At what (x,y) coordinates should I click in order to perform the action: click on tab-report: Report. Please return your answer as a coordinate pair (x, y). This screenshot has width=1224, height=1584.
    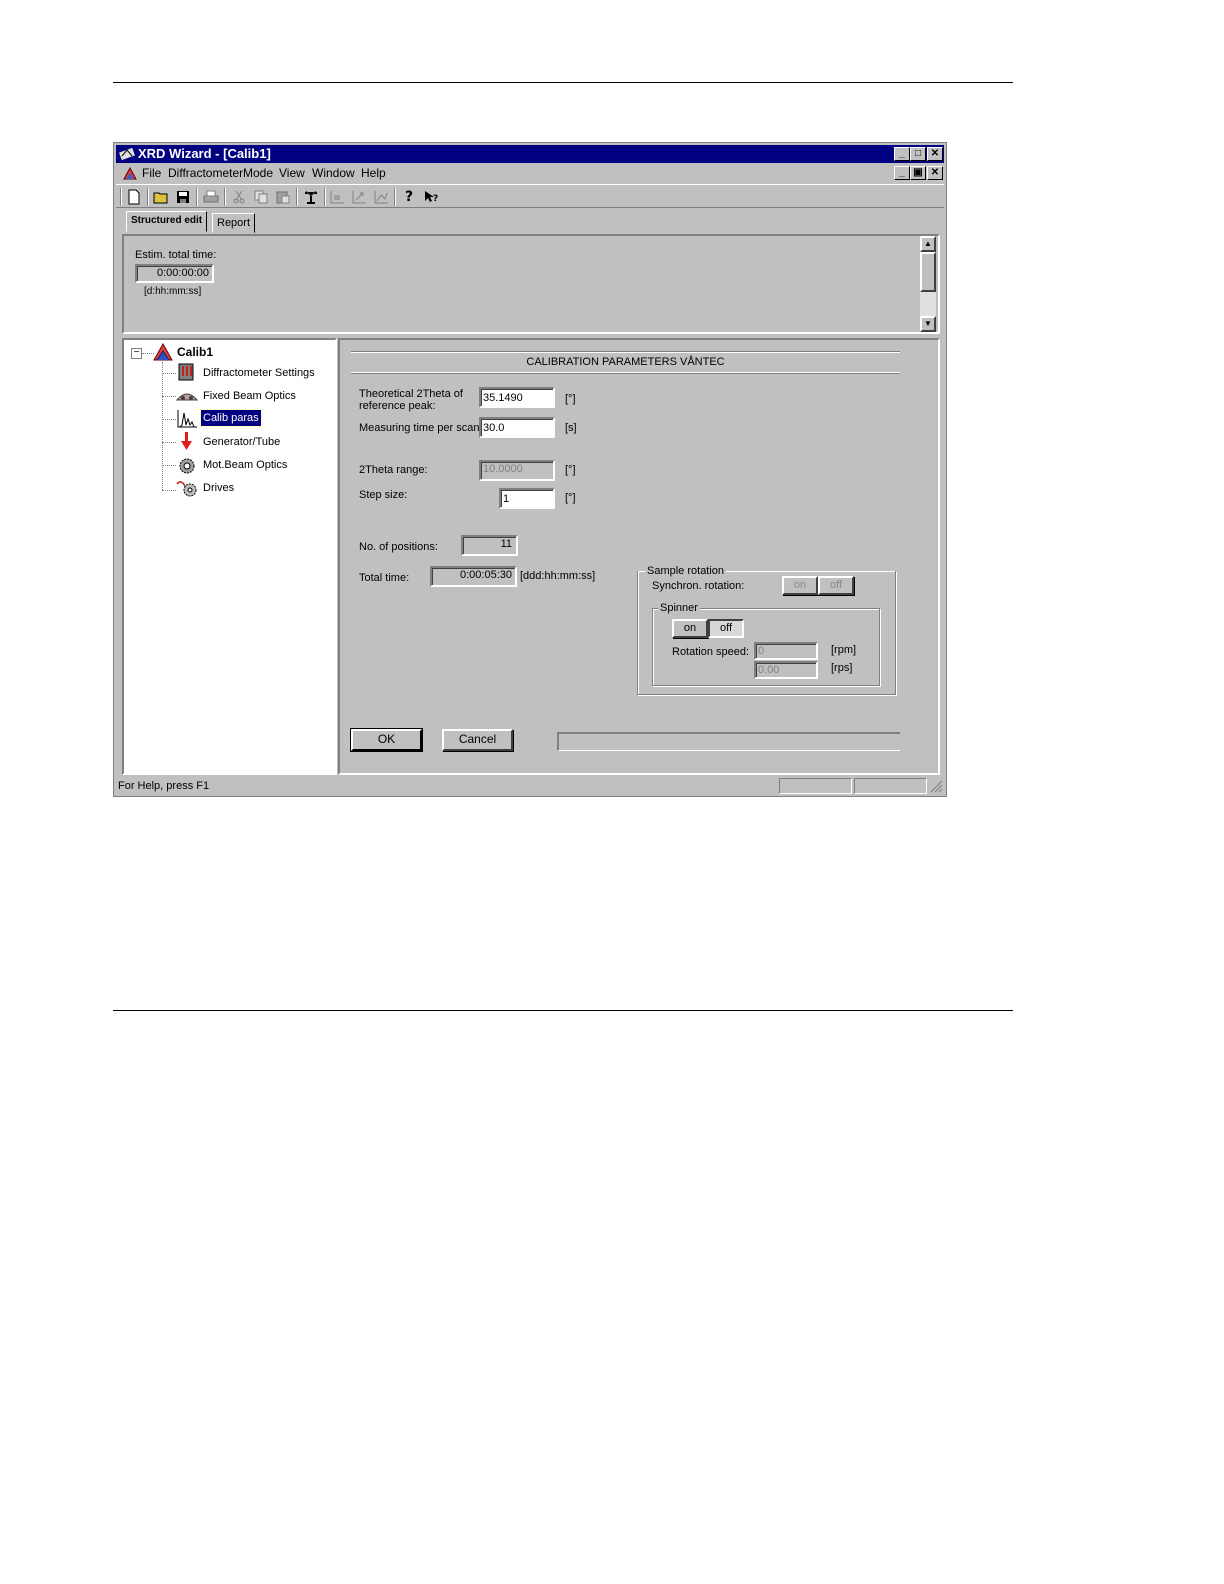
    Looking at the image, I should click on (234, 223).